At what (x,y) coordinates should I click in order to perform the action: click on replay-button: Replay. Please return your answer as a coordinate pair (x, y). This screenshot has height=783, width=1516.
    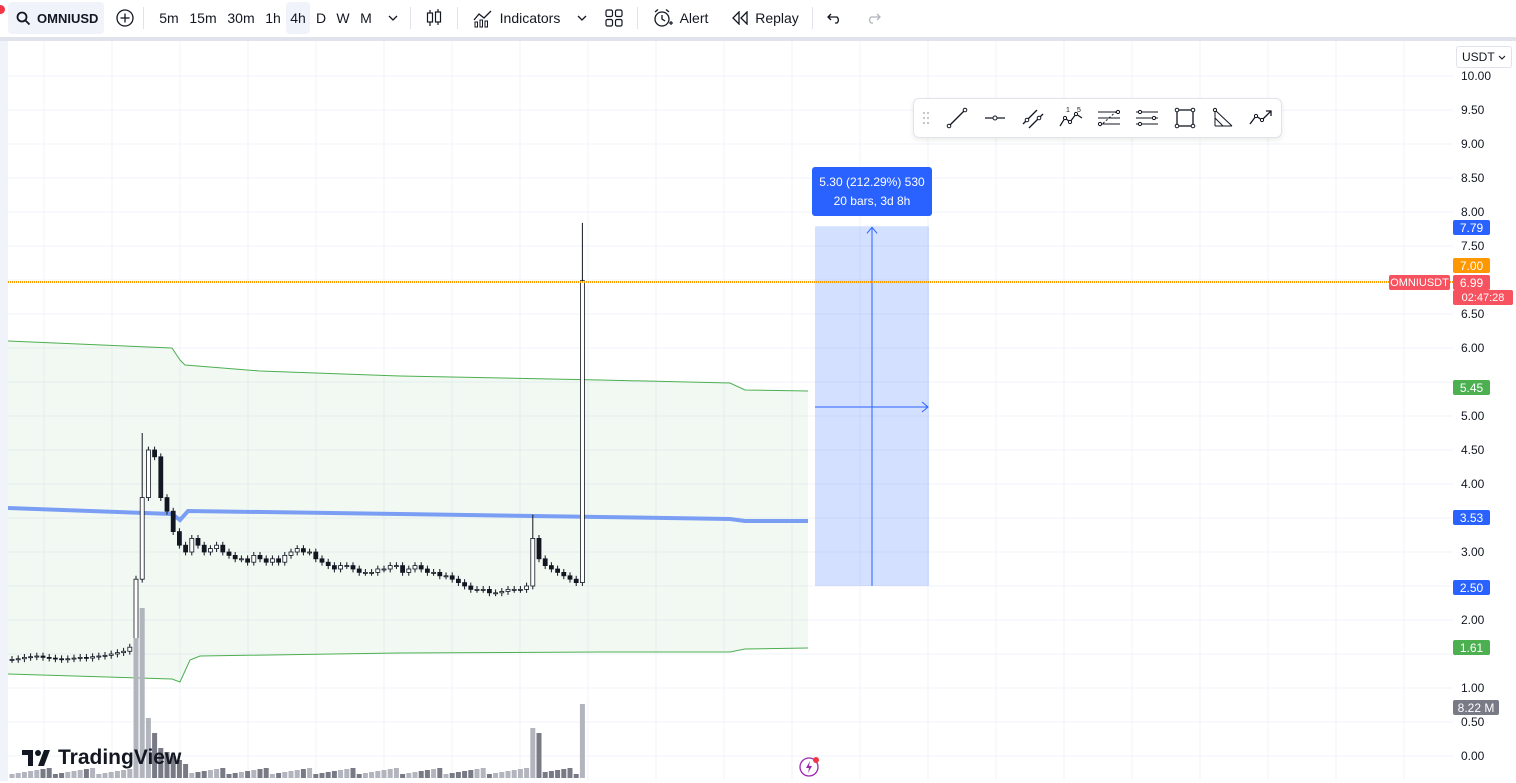
    Looking at the image, I should click on (765, 18).